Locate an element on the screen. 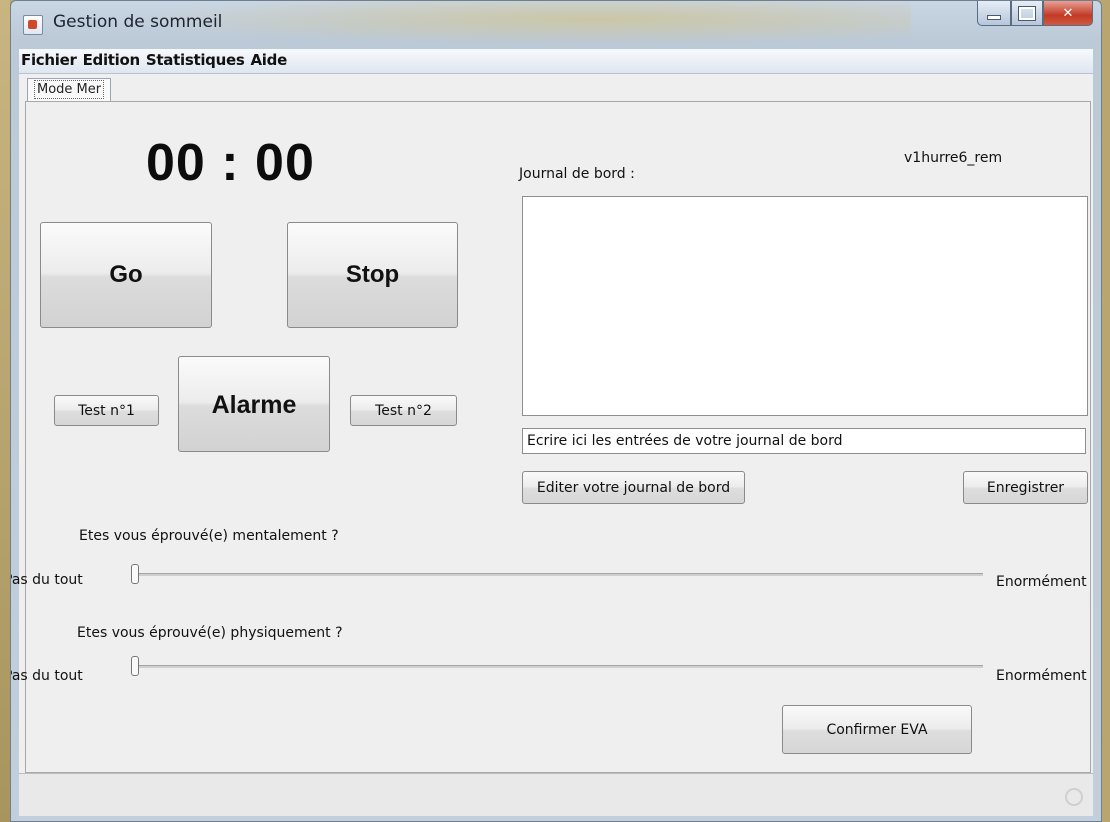 This screenshot has width=1110, height=822. save-button: Enregistrer is located at coordinates (1025, 487).